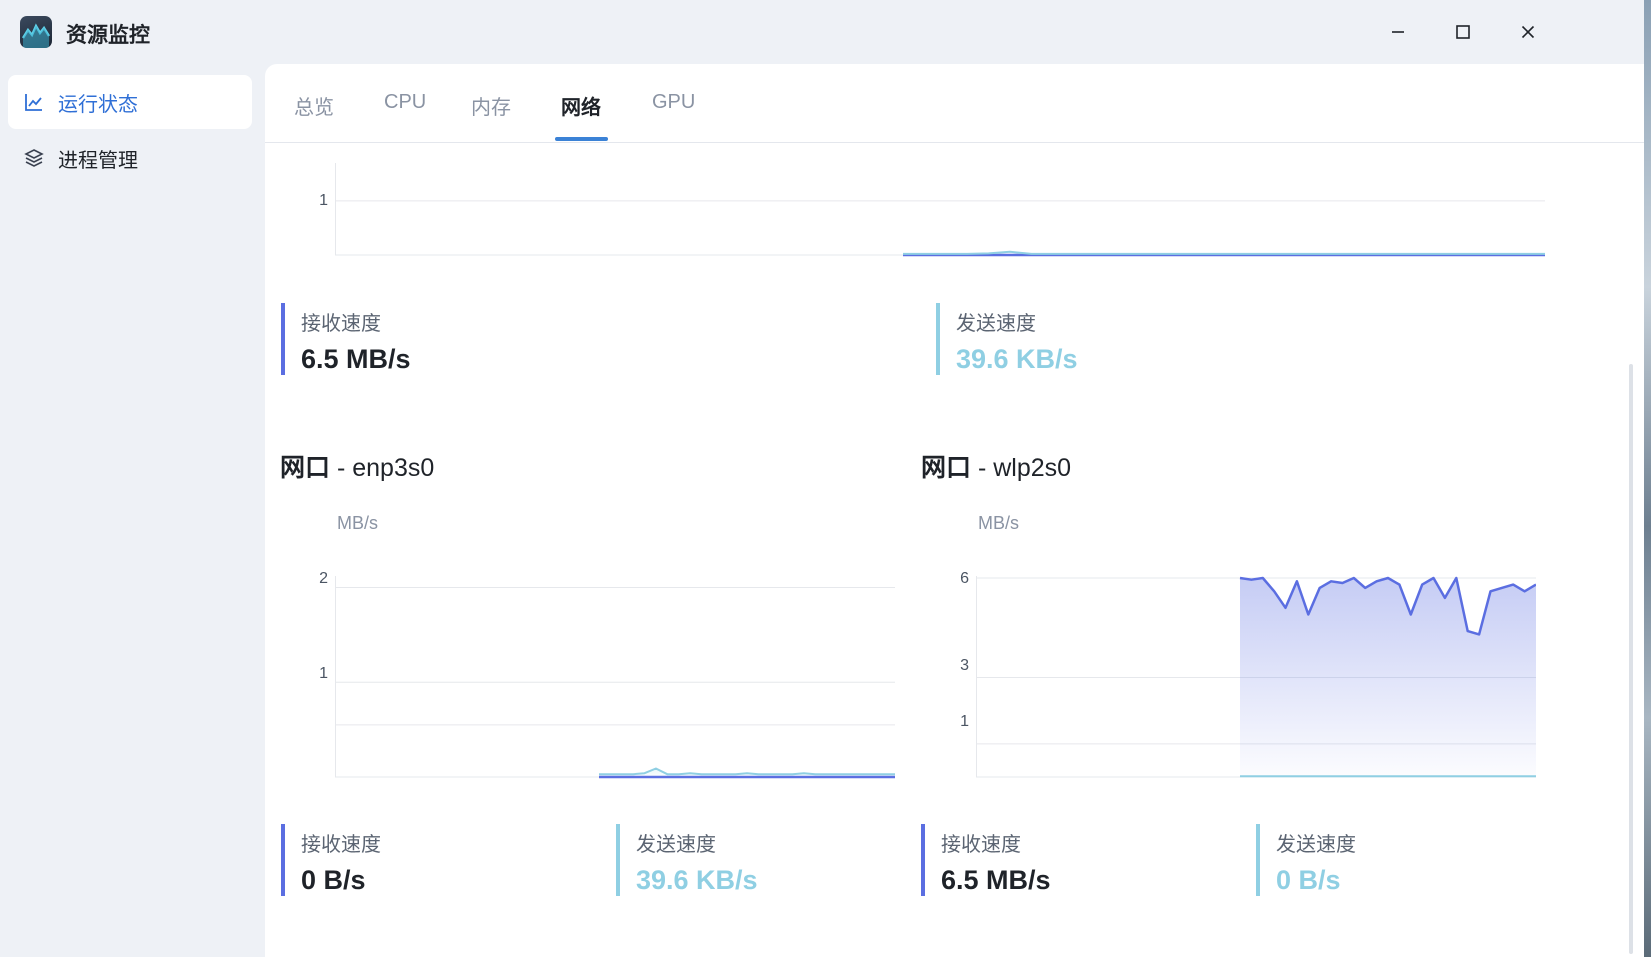 This screenshot has width=1651, height=957. What do you see at coordinates (98, 104) in the screenshot?
I see `sidebar-item-label: 运行状态` at bounding box center [98, 104].